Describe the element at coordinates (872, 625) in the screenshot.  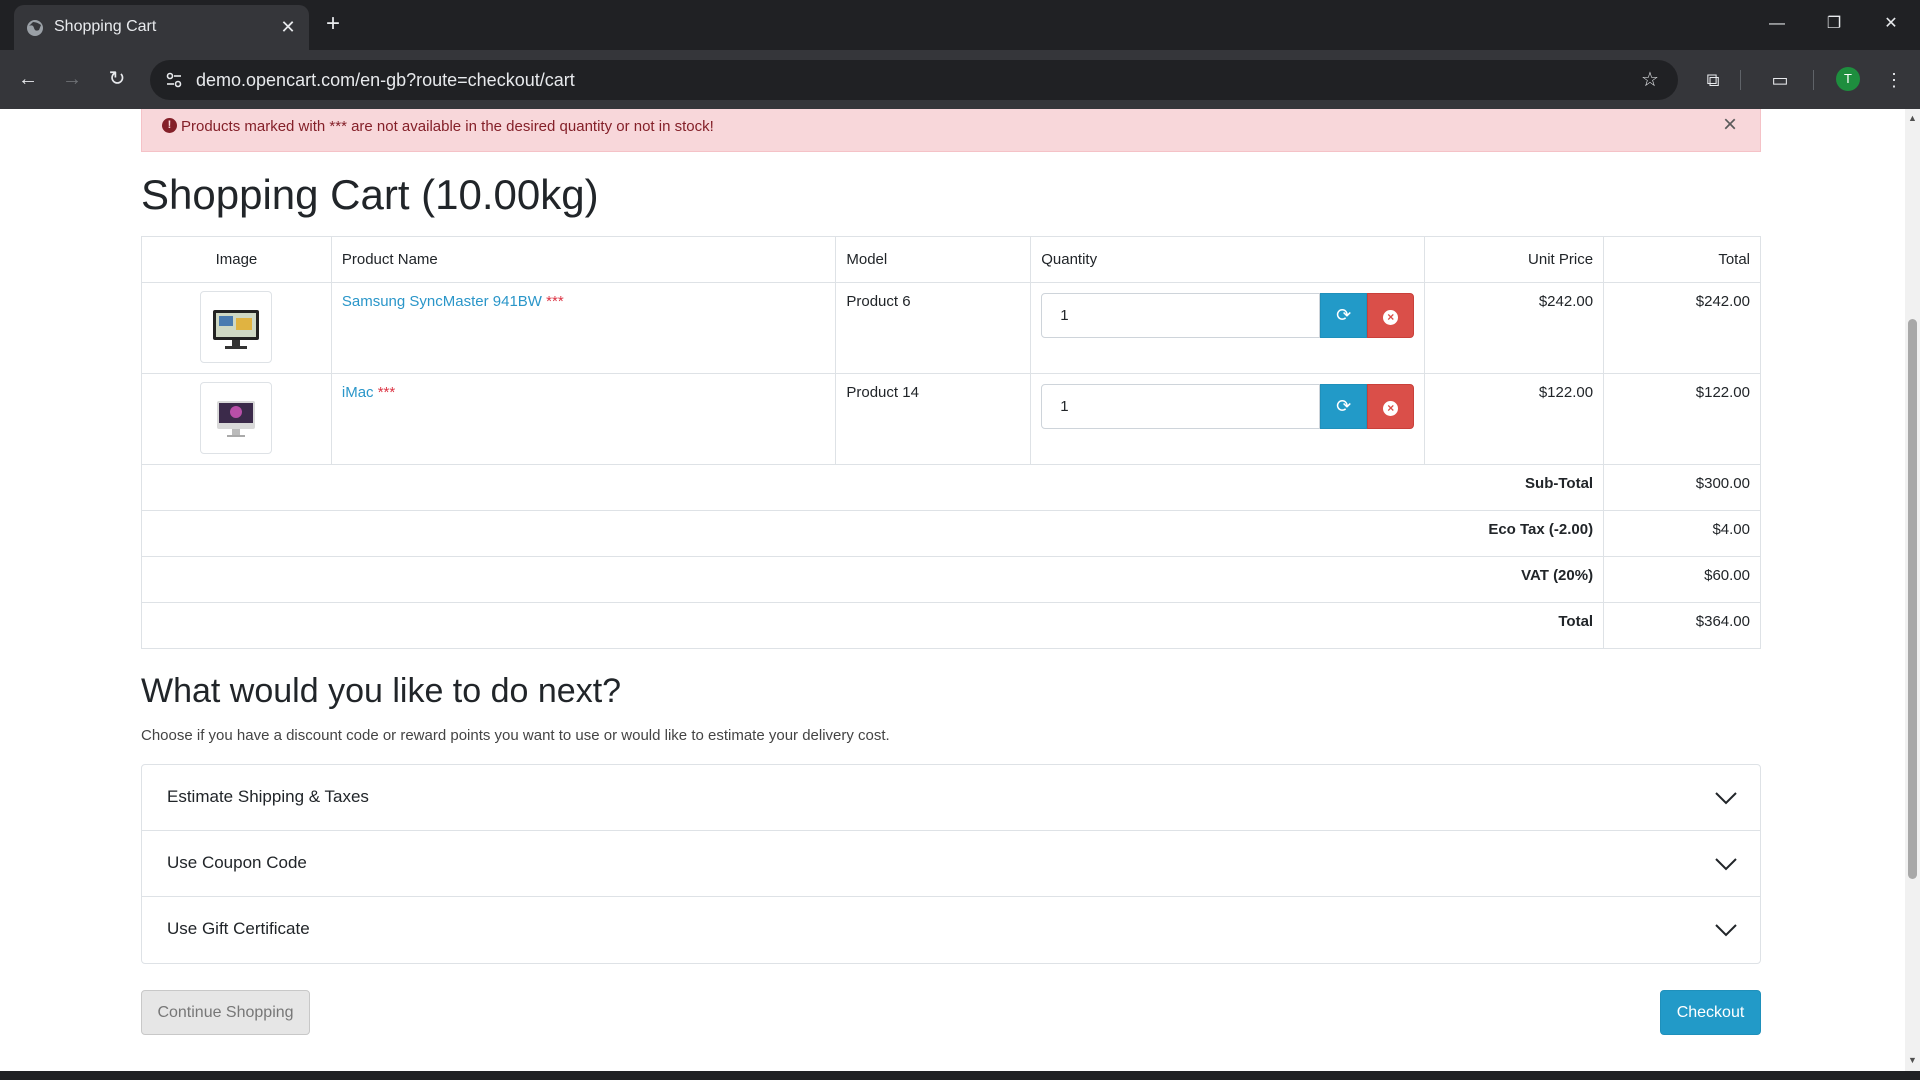
I see `grand-total-label: Total` at that location.